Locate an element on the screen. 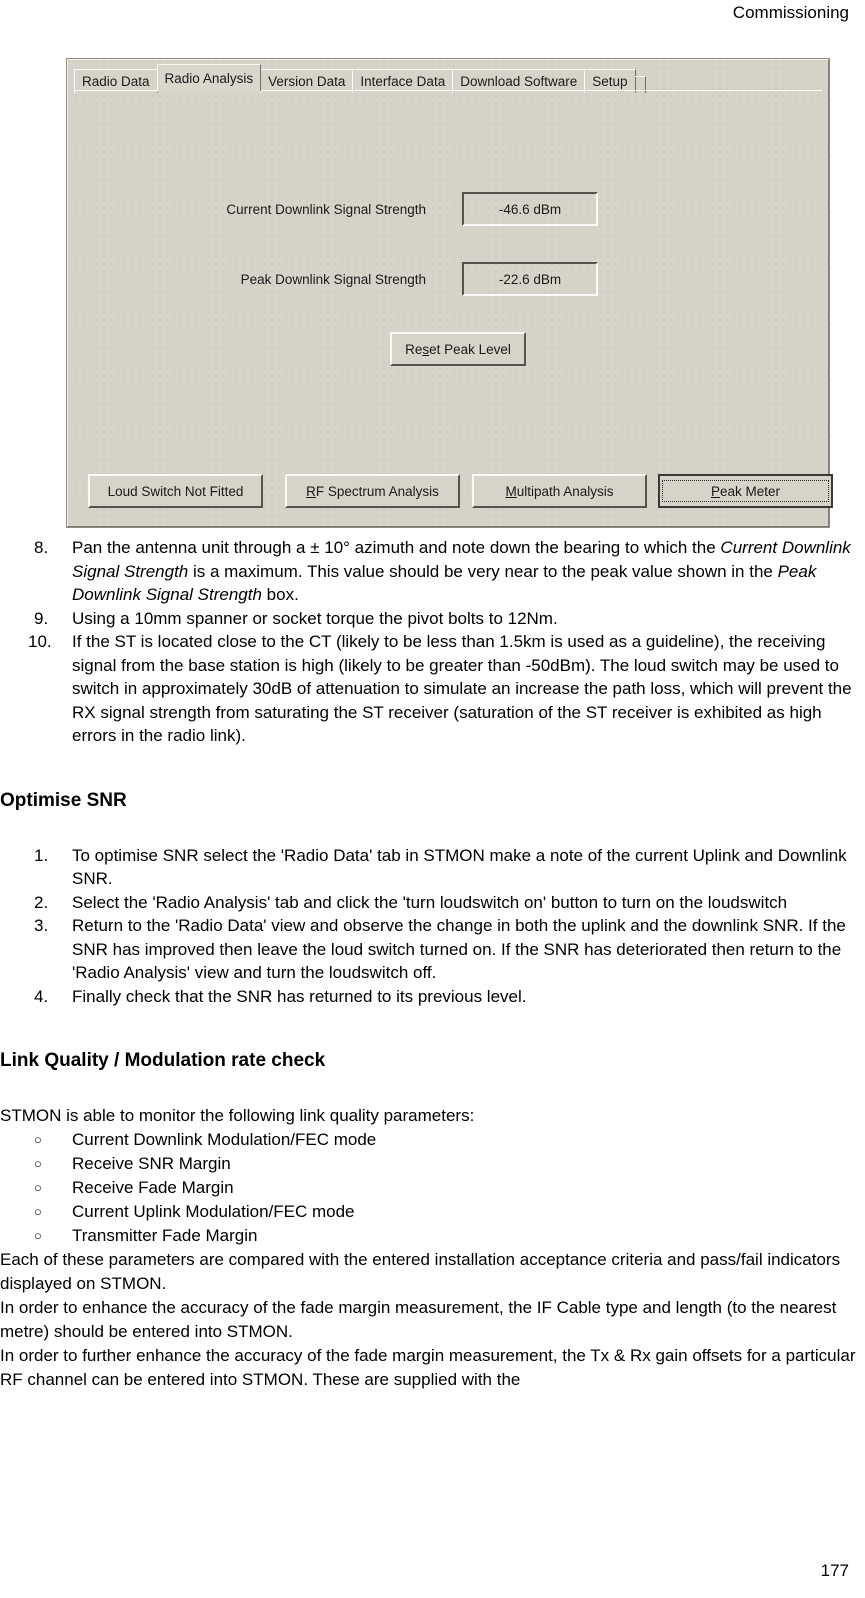 The height and width of the screenshot is (1598, 865). multipath-analysis-button: Multipath Analysis is located at coordinates (559, 491).